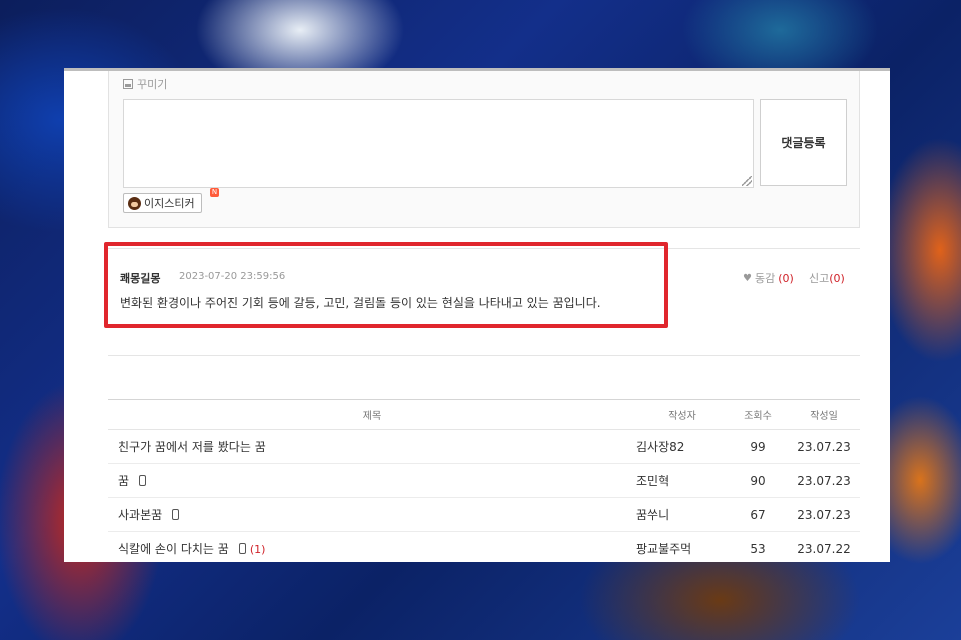 The height and width of the screenshot is (640, 961). I want to click on post-author: 조민혁, so click(682, 480).